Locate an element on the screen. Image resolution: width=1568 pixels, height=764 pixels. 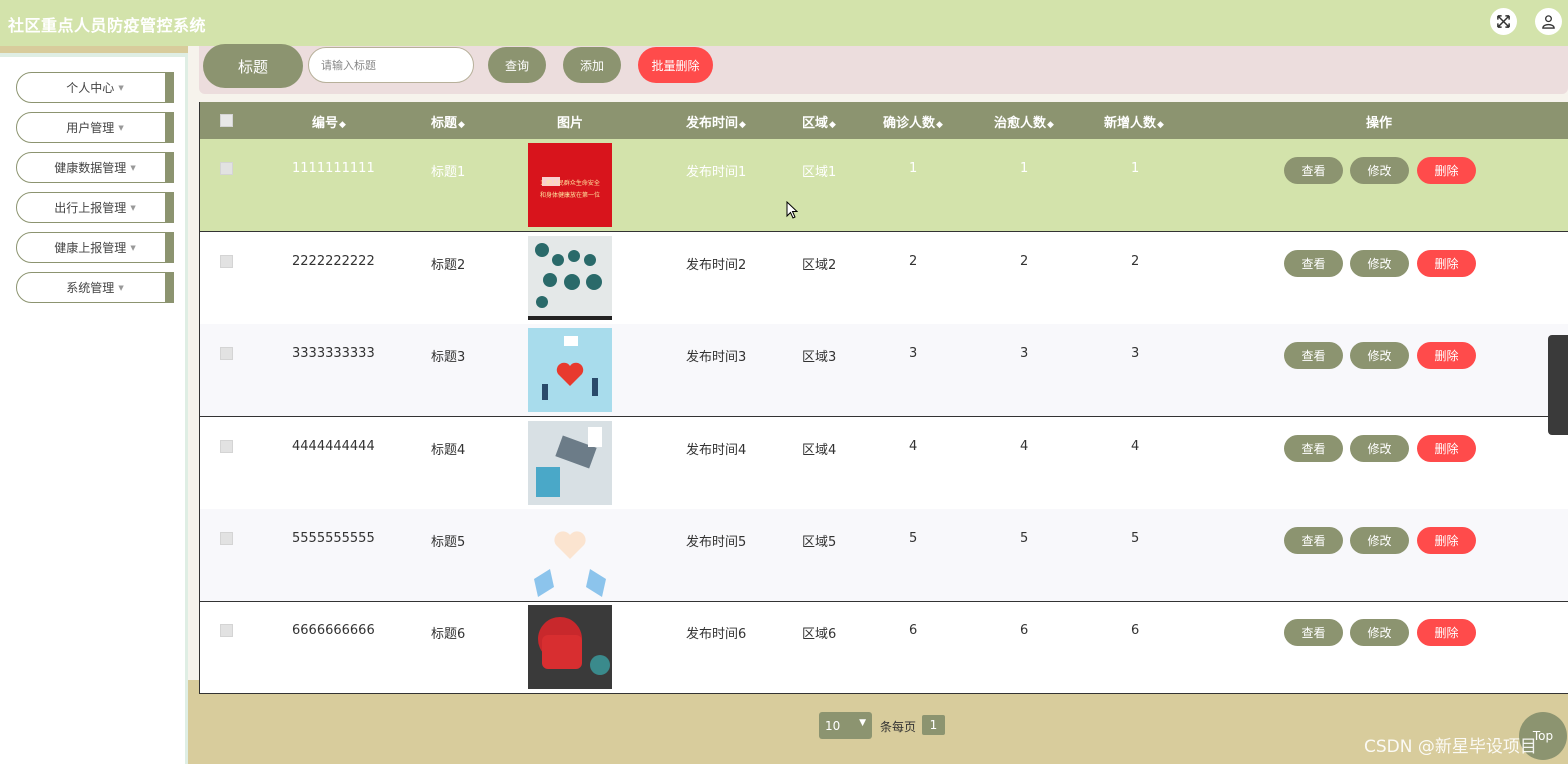
cell-region: 区域1 is located at coordinates (819, 172).